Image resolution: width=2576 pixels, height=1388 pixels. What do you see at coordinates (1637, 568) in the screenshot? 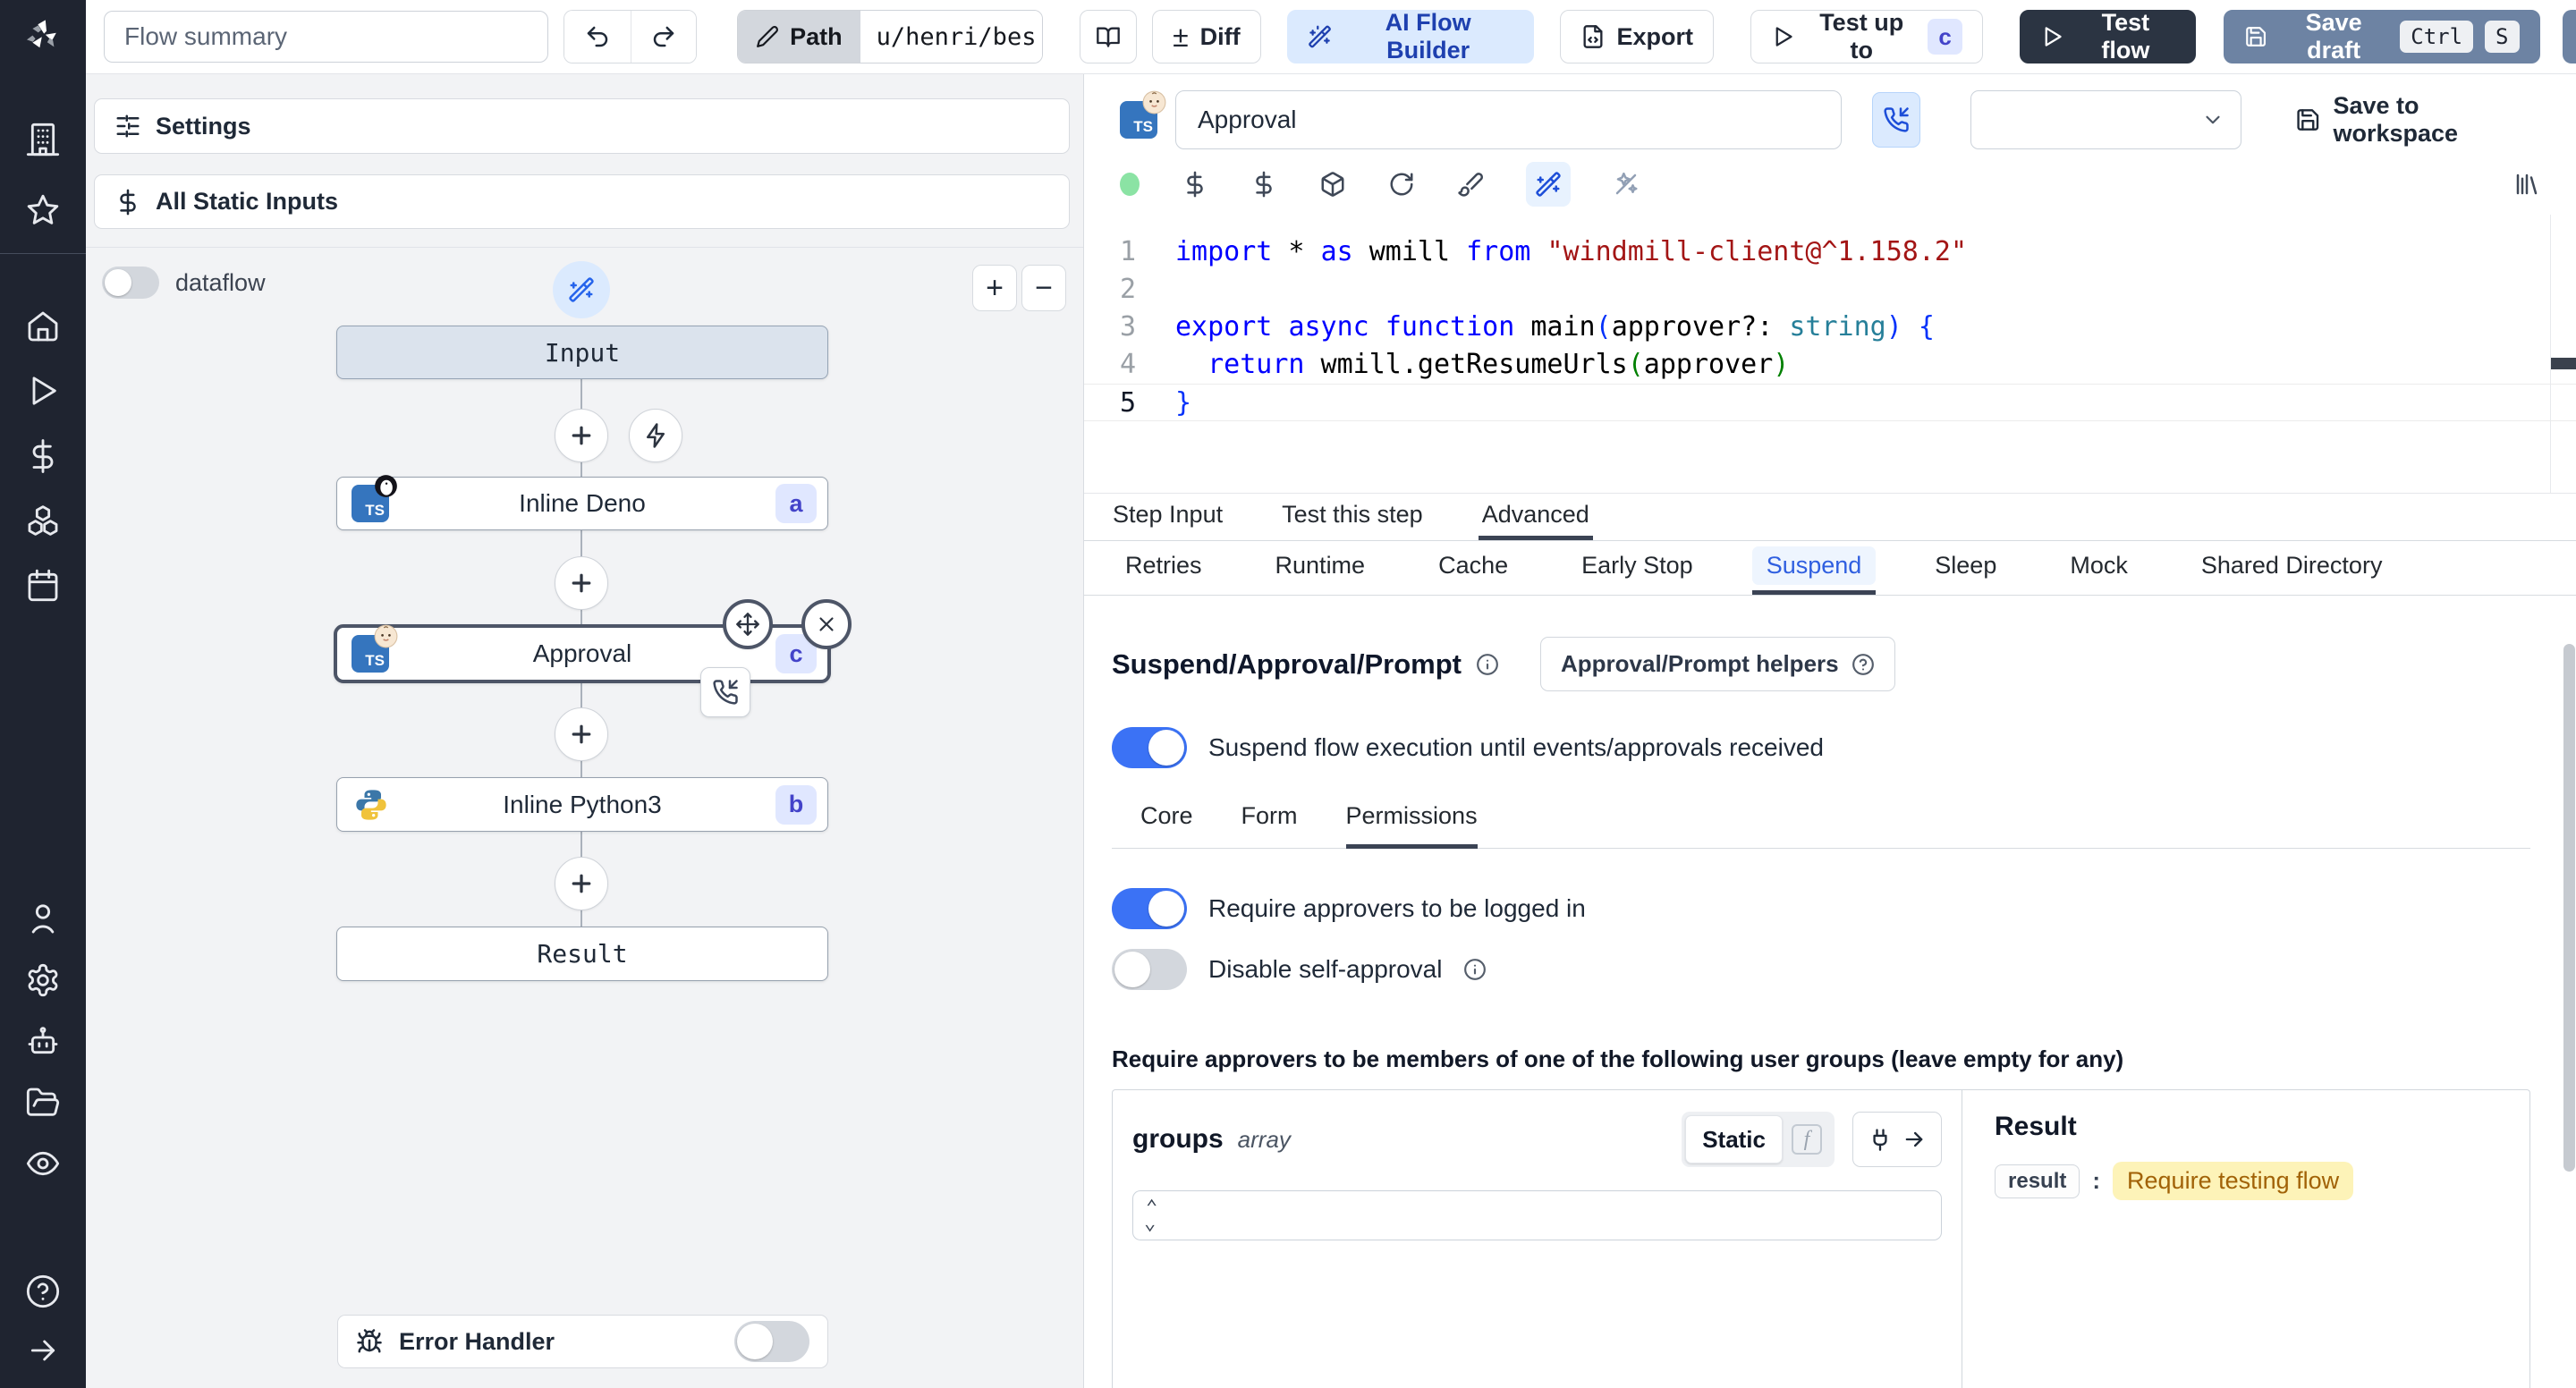
I see `subtab-early-stop: Early Stop` at bounding box center [1637, 568].